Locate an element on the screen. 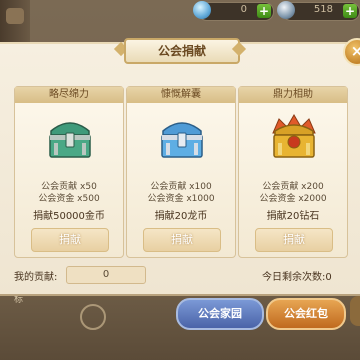 The height and width of the screenshot is (360, 360). donation-card: 慷慨解囊 公会贡献 x100 公会资金 x1000 捐献20龙币 捐献 is located at coordinates (181, 172).